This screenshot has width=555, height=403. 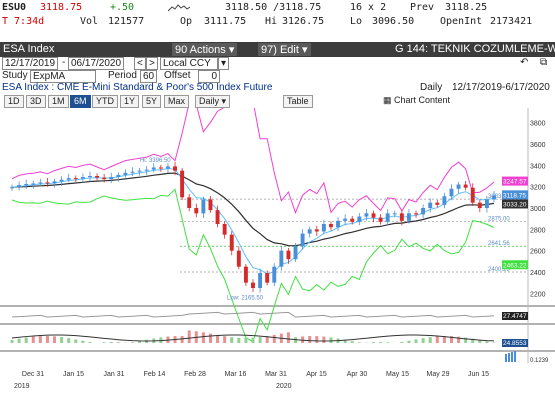 I want to click on high-value: 3126.75, so click(x=303, y=21).